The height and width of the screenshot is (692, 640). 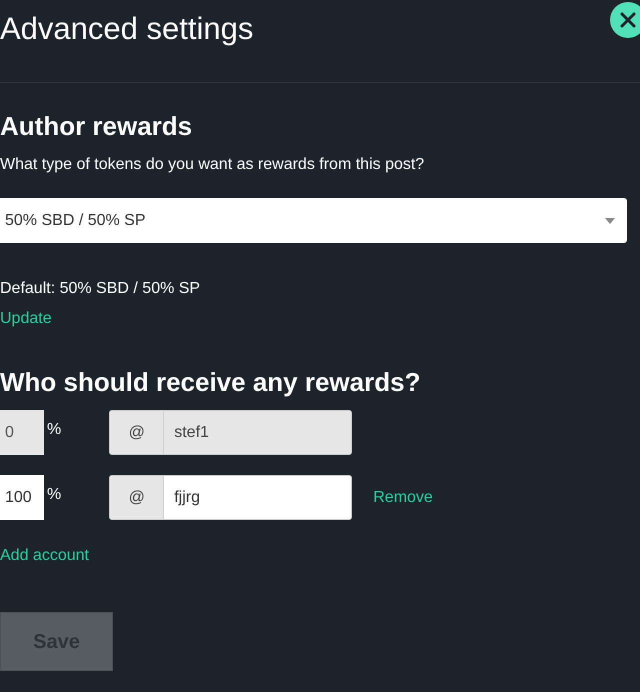 I want to click on token-select: 50% SBD / 50% SP, so click(x=313, y=220).